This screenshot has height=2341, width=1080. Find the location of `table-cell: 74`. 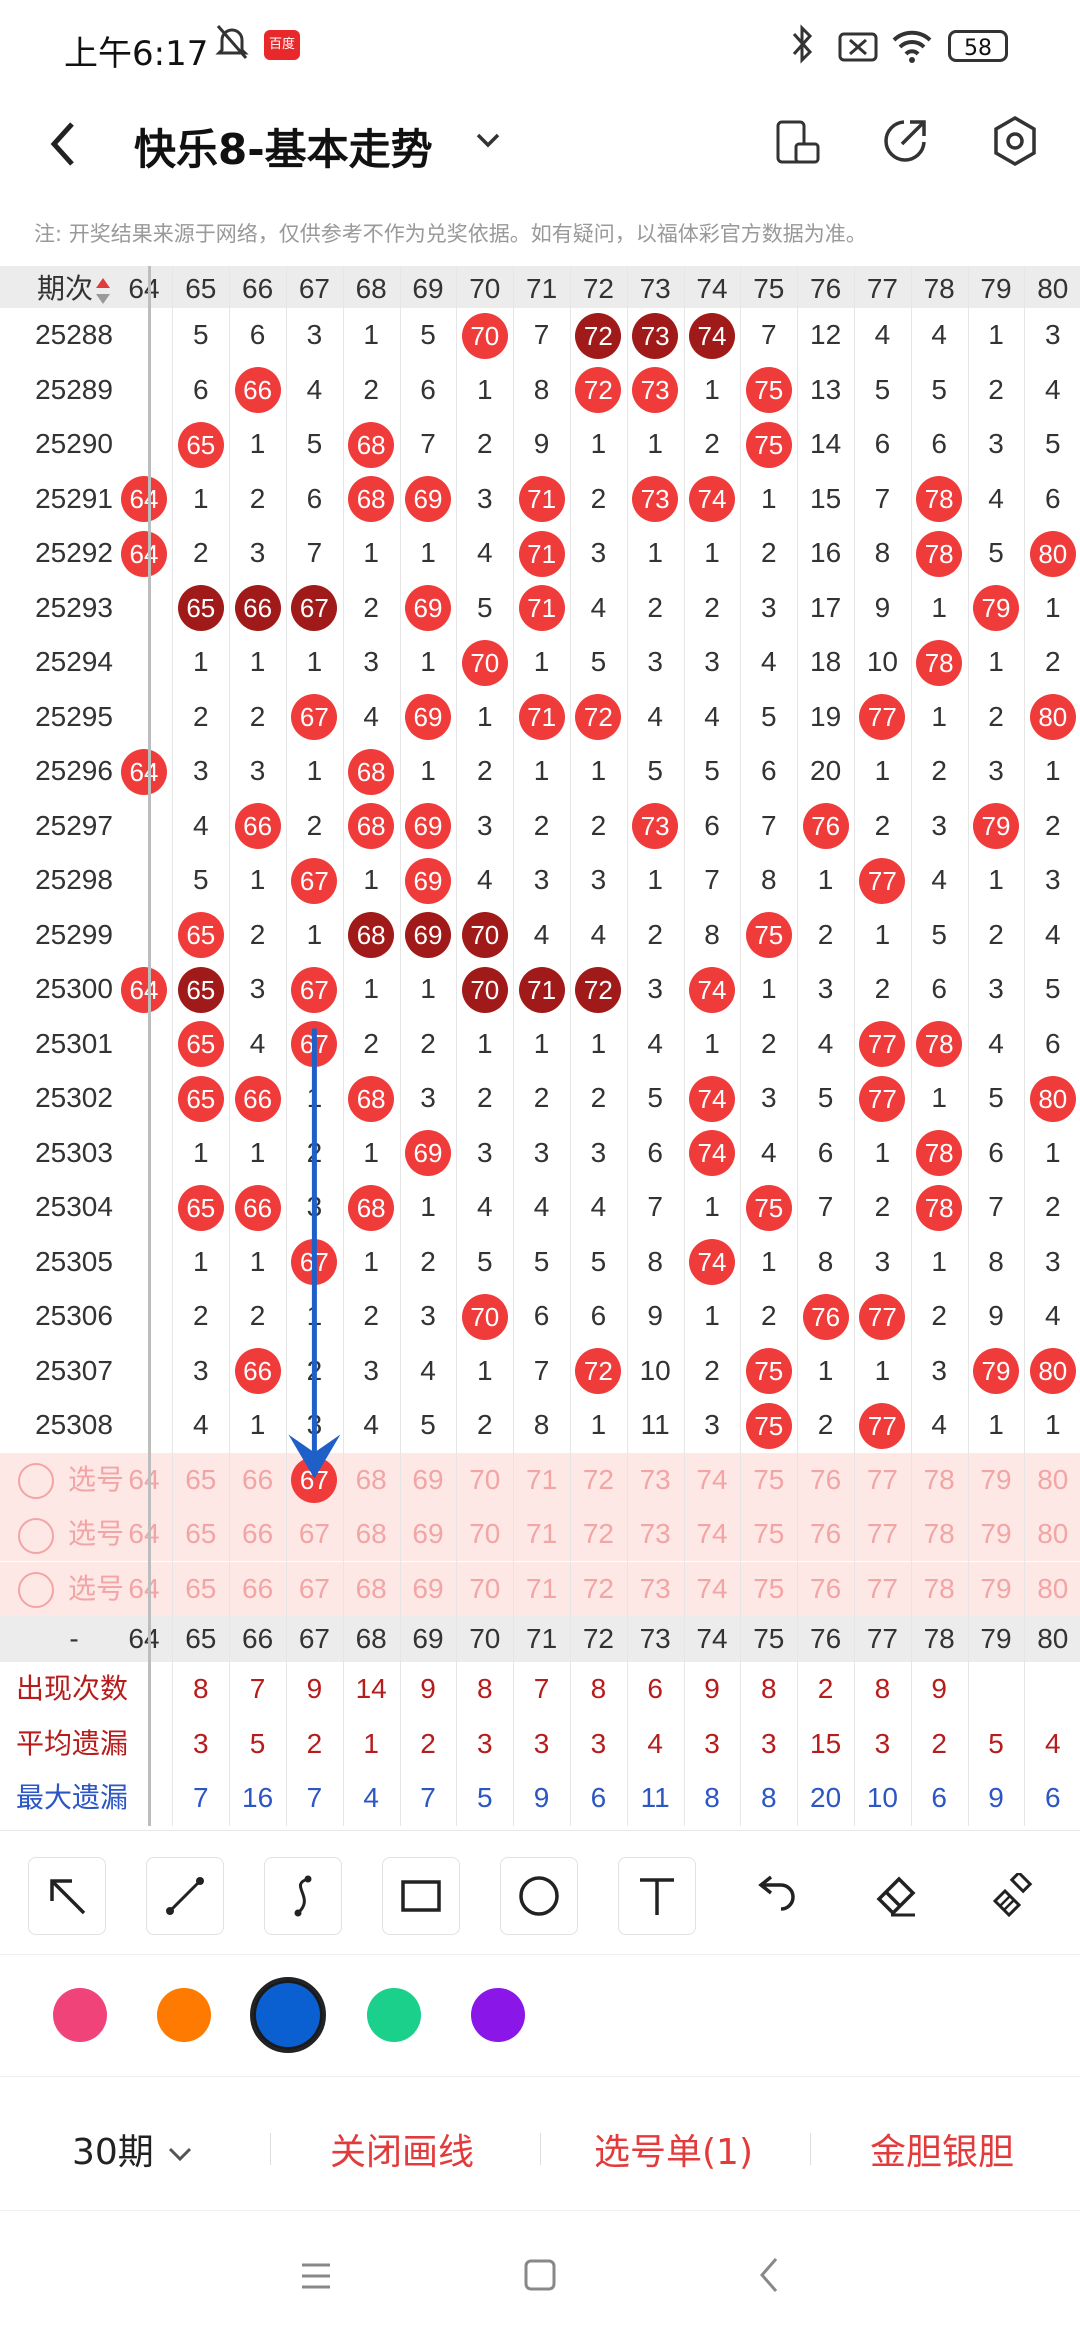

table-cell: 74 is located at coordinates (712, 989).